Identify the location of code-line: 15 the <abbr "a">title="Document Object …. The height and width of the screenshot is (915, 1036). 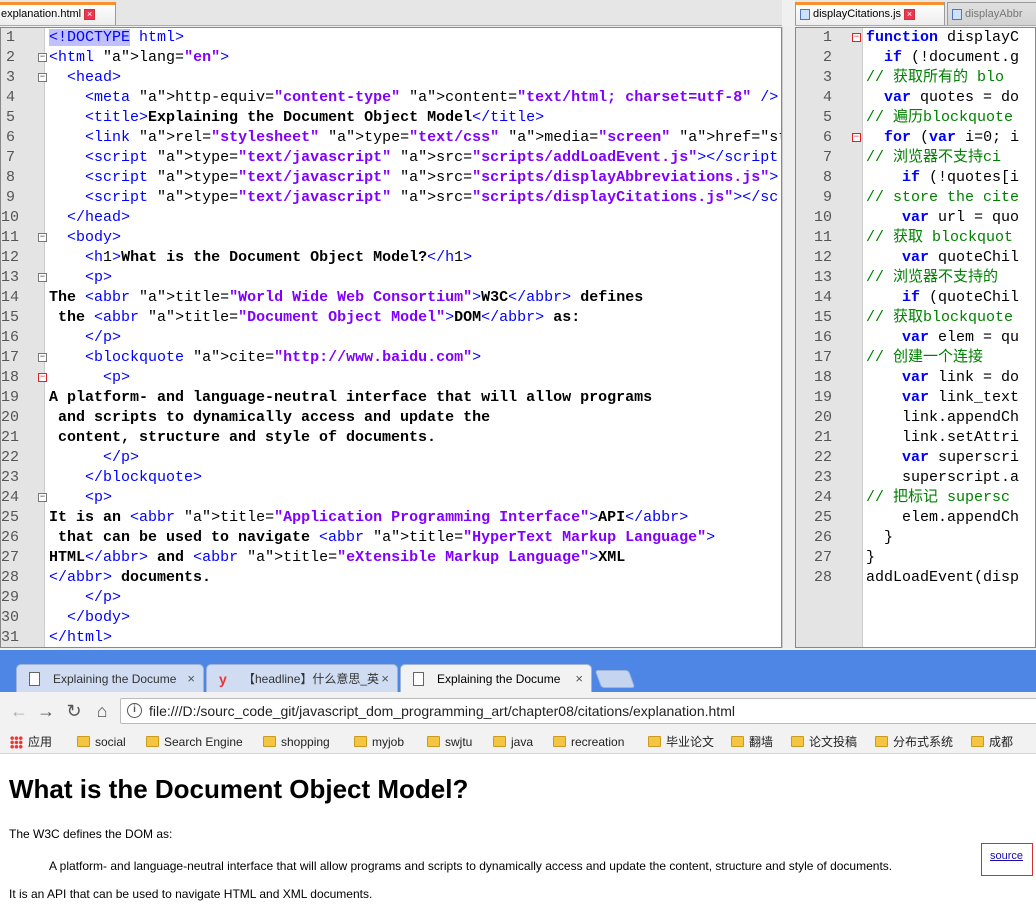
(391, 318).